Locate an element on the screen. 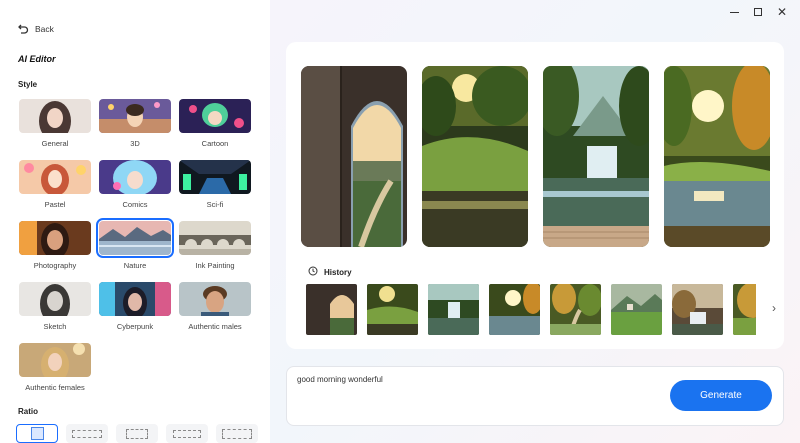  style-option-cyberpunk: Cyberpunk is located at coordinates (135, 306).